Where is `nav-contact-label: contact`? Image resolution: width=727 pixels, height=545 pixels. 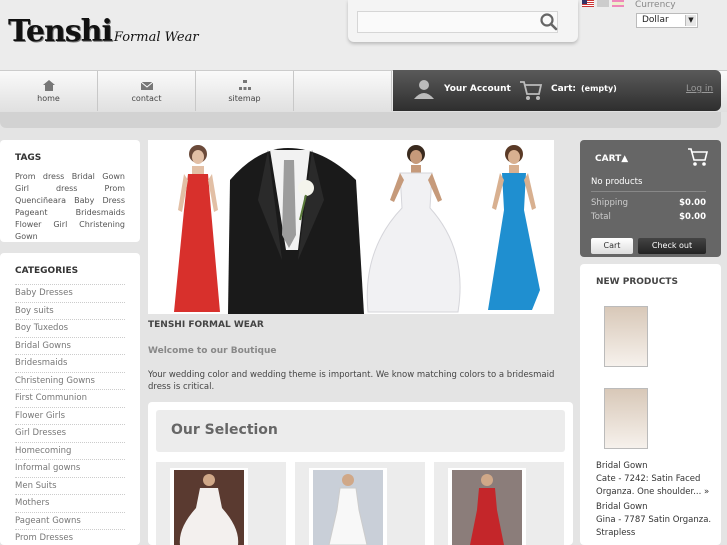
nav-contact-label: contact is located at coordinates (146, 98).